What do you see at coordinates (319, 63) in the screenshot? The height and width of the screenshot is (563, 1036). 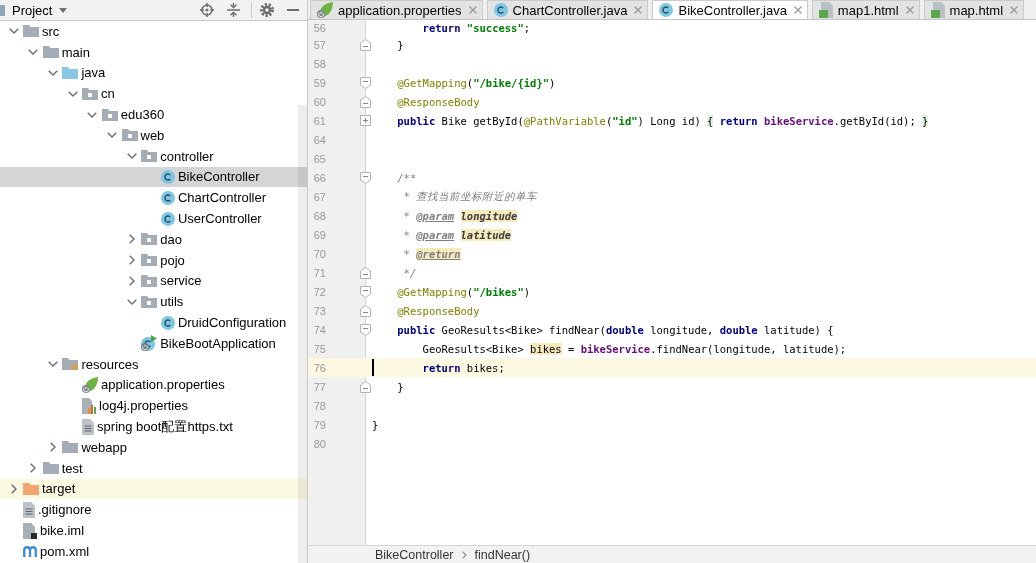 I see `line-number: 58` at bounding box center [319, 63].